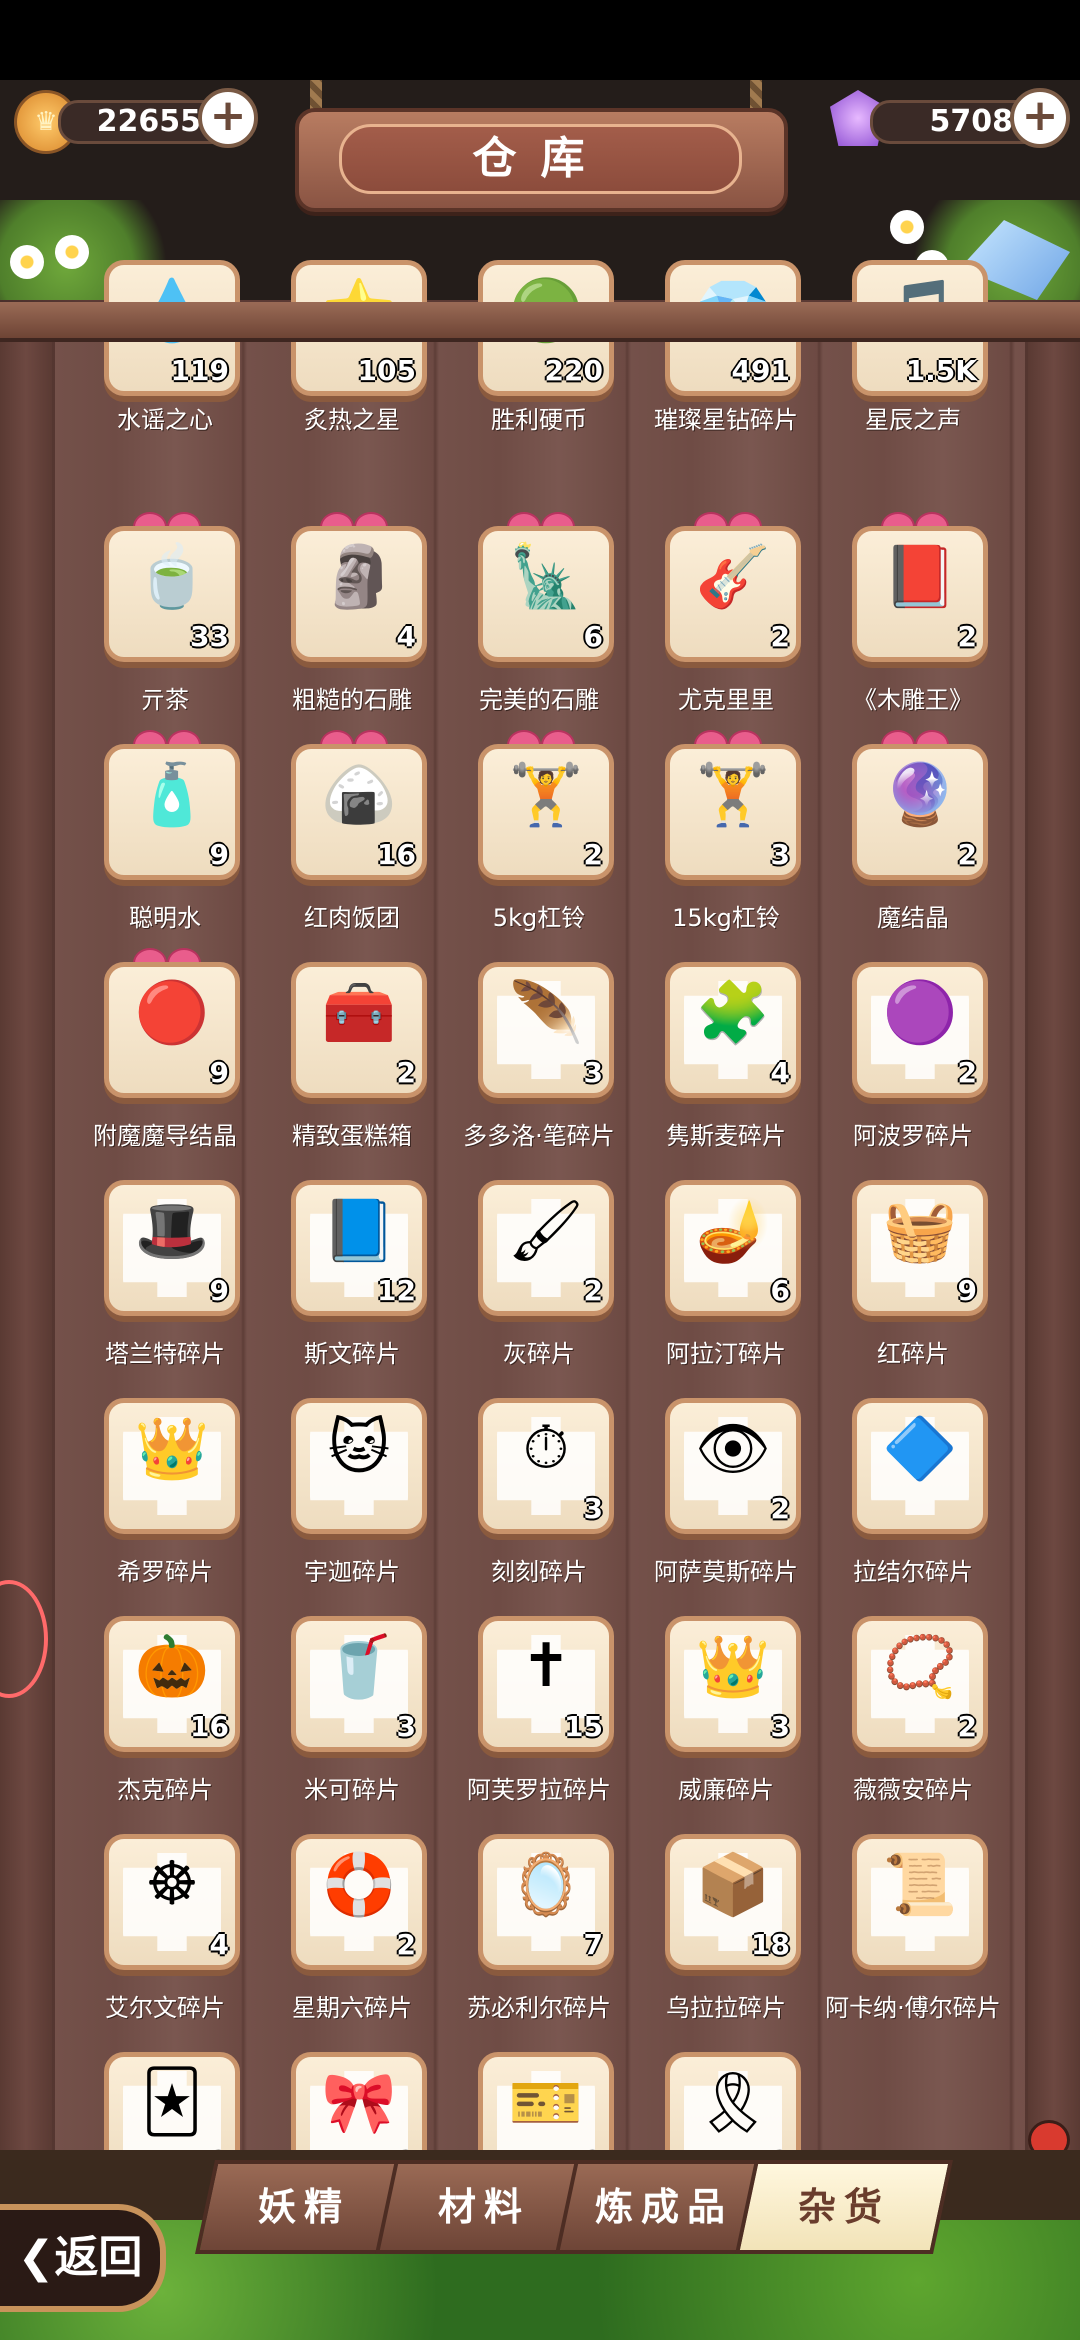 The width and height of the screenshot is (1080, 2340). What do you see at coordinates (359, 1902) in the screenshot?
I see `item-card: 🛟 2` at bounding box center [359, 1902].